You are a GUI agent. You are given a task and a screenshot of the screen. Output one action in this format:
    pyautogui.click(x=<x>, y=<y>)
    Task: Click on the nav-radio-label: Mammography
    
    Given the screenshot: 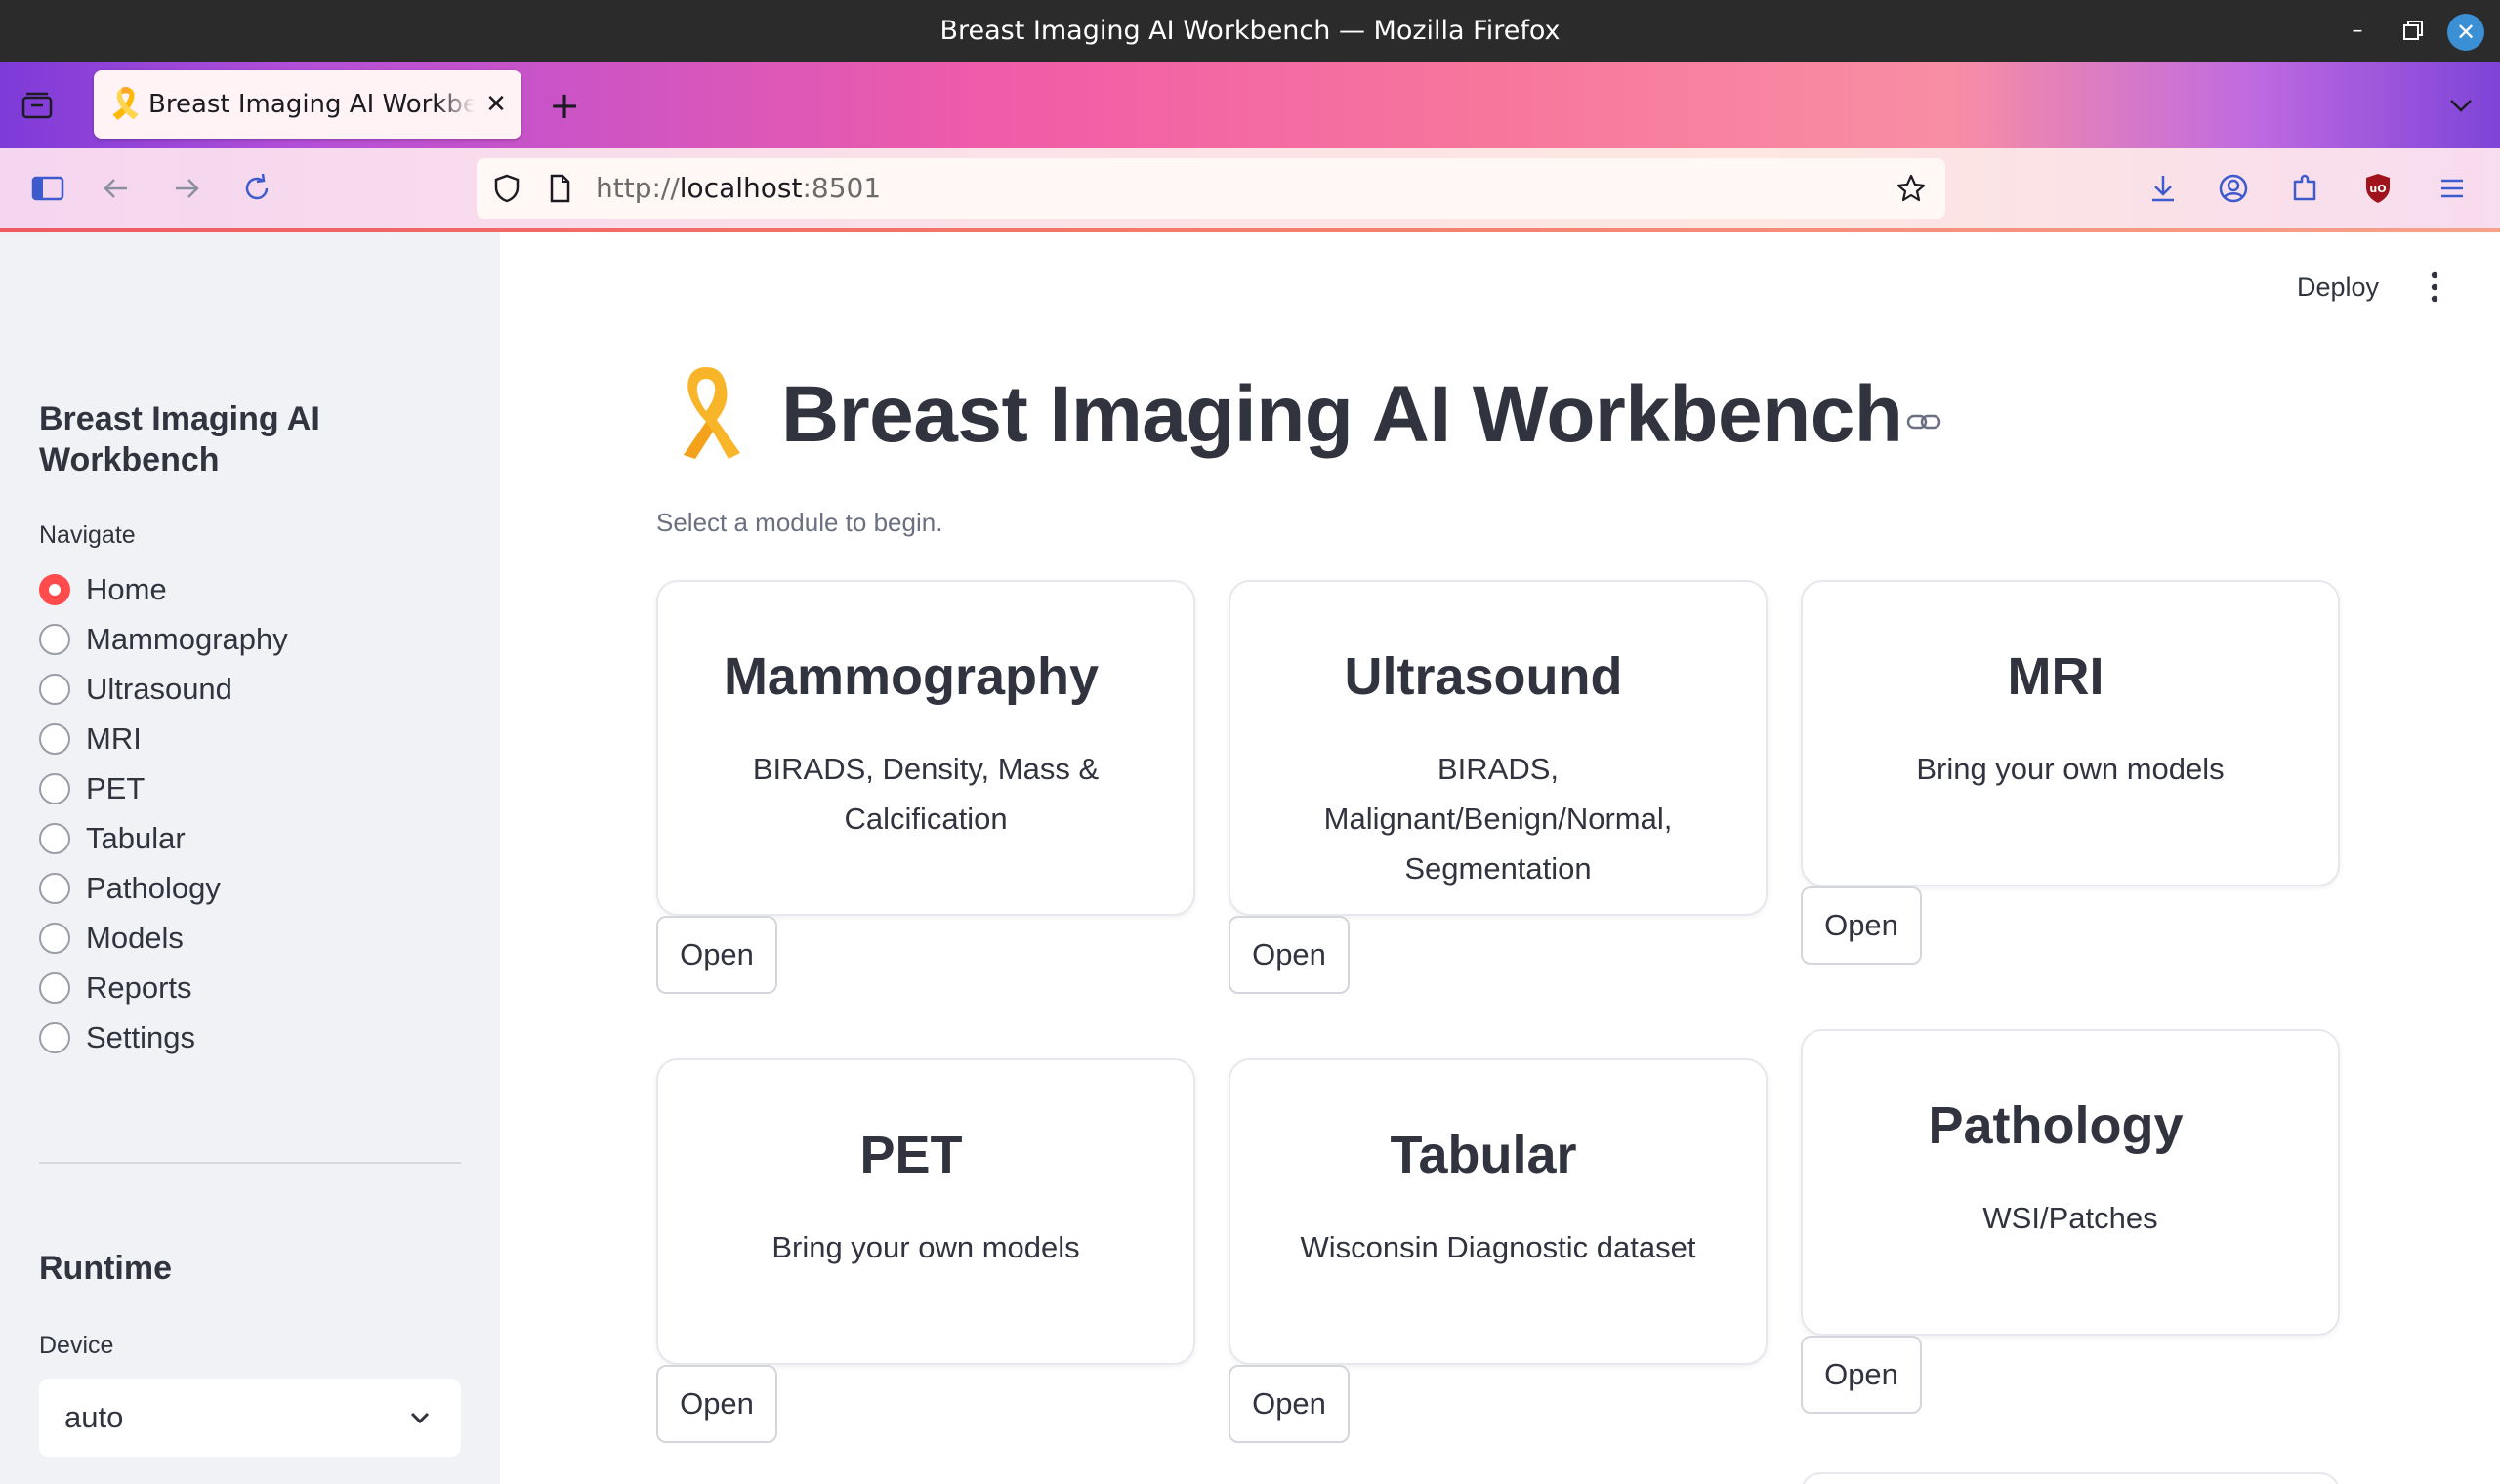 What is the action you would take?
    pyautogui.click(x=187, y=639)
    